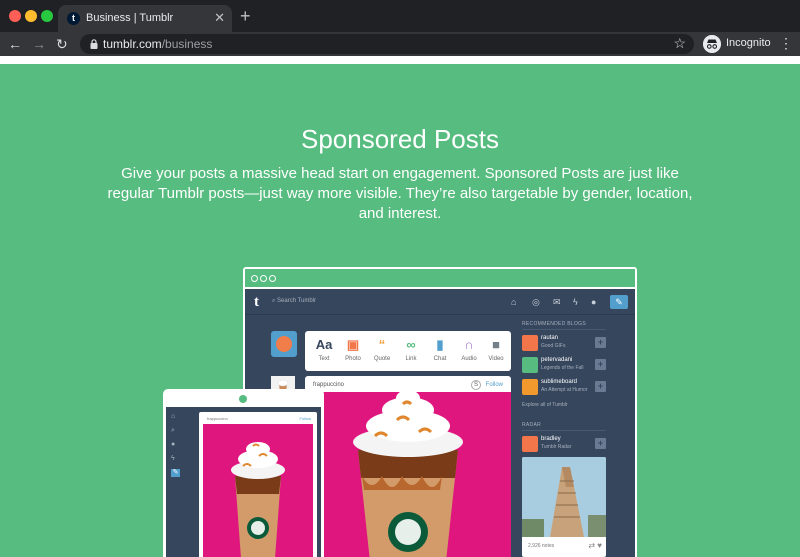 This screenshot has width=800, height=557. Describe the element at coordinates (411, 359) in the screenshot. I see `post-type-label: Link` at that location.